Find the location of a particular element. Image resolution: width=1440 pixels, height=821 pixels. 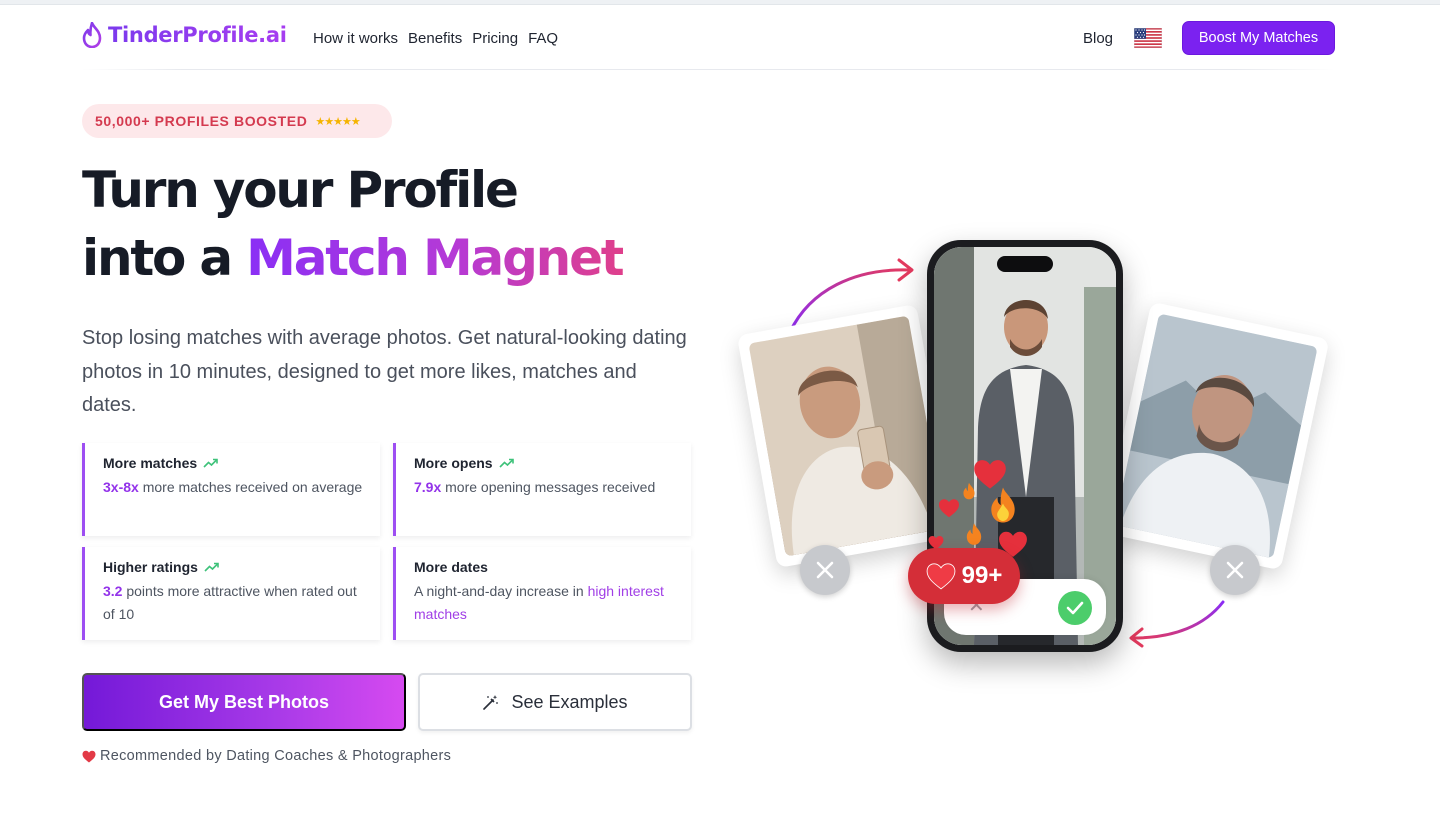

feature-text: more matches received on average is located at coordinates (250, 487).